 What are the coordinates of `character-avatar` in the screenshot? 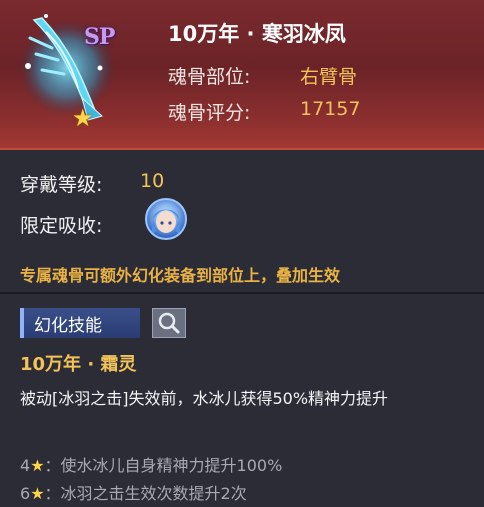 It's located at (166, 219).